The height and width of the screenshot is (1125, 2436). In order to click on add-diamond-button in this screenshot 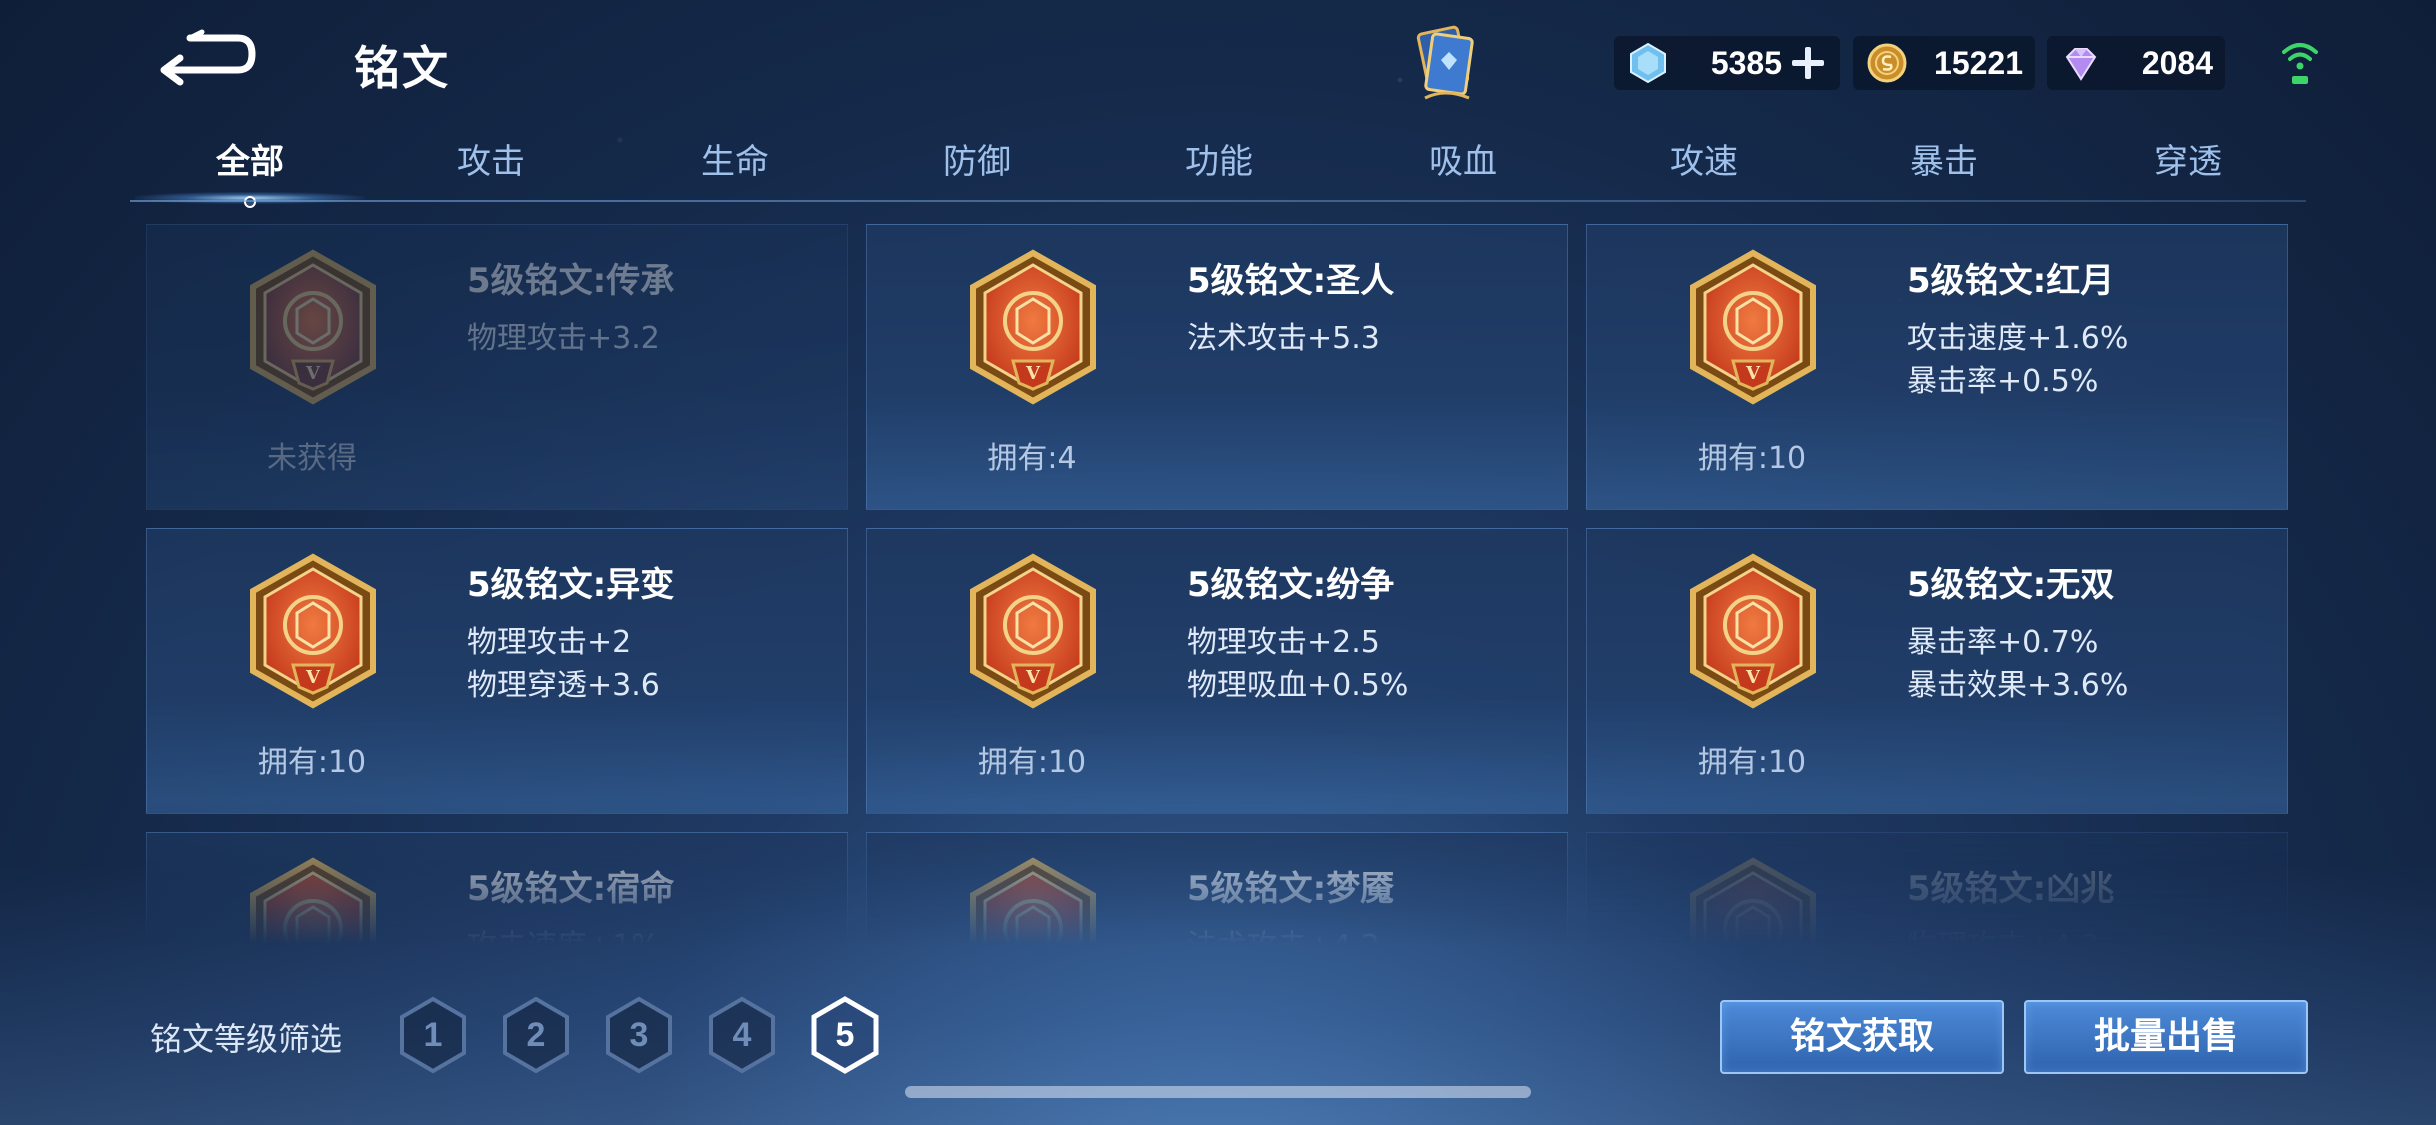, I will do `click(1808, 63)`.